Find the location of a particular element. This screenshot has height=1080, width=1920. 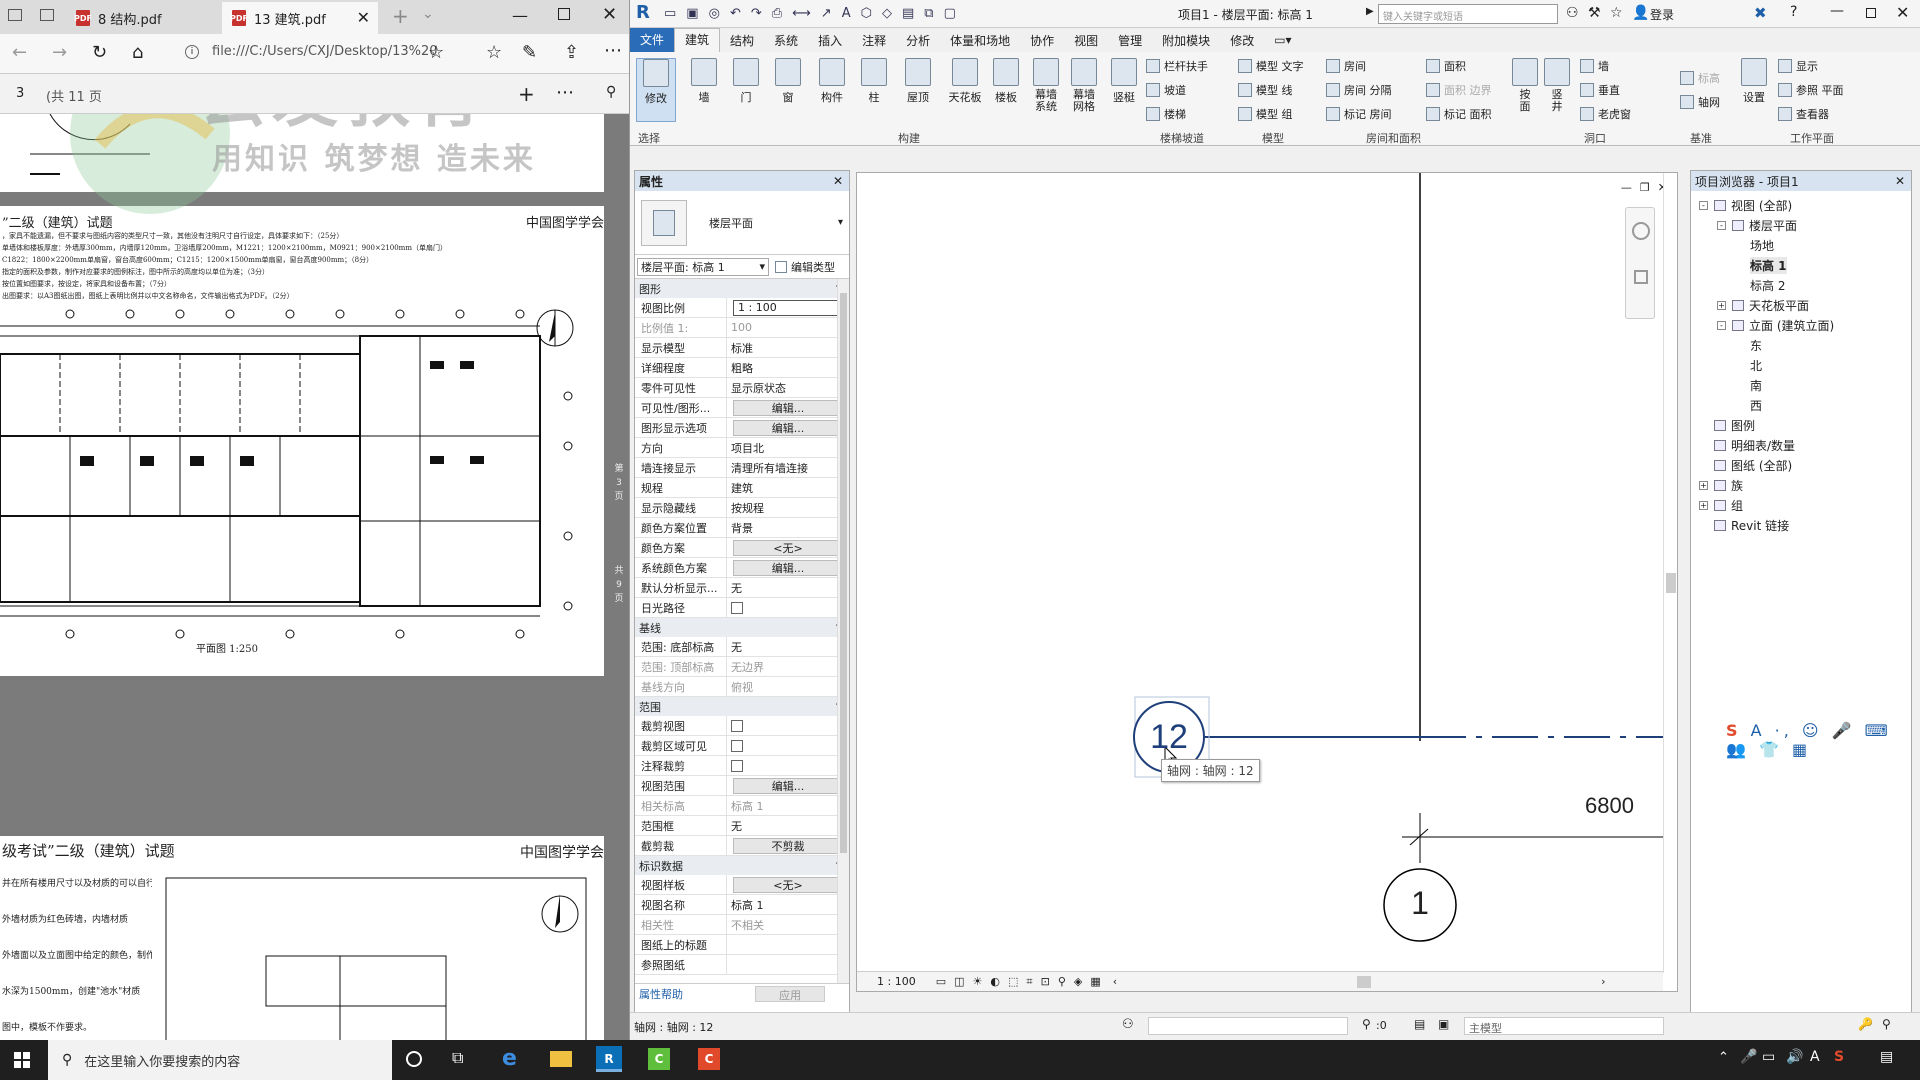

scroll-left-icon: ‹ is located at coordinates (1115, 981).